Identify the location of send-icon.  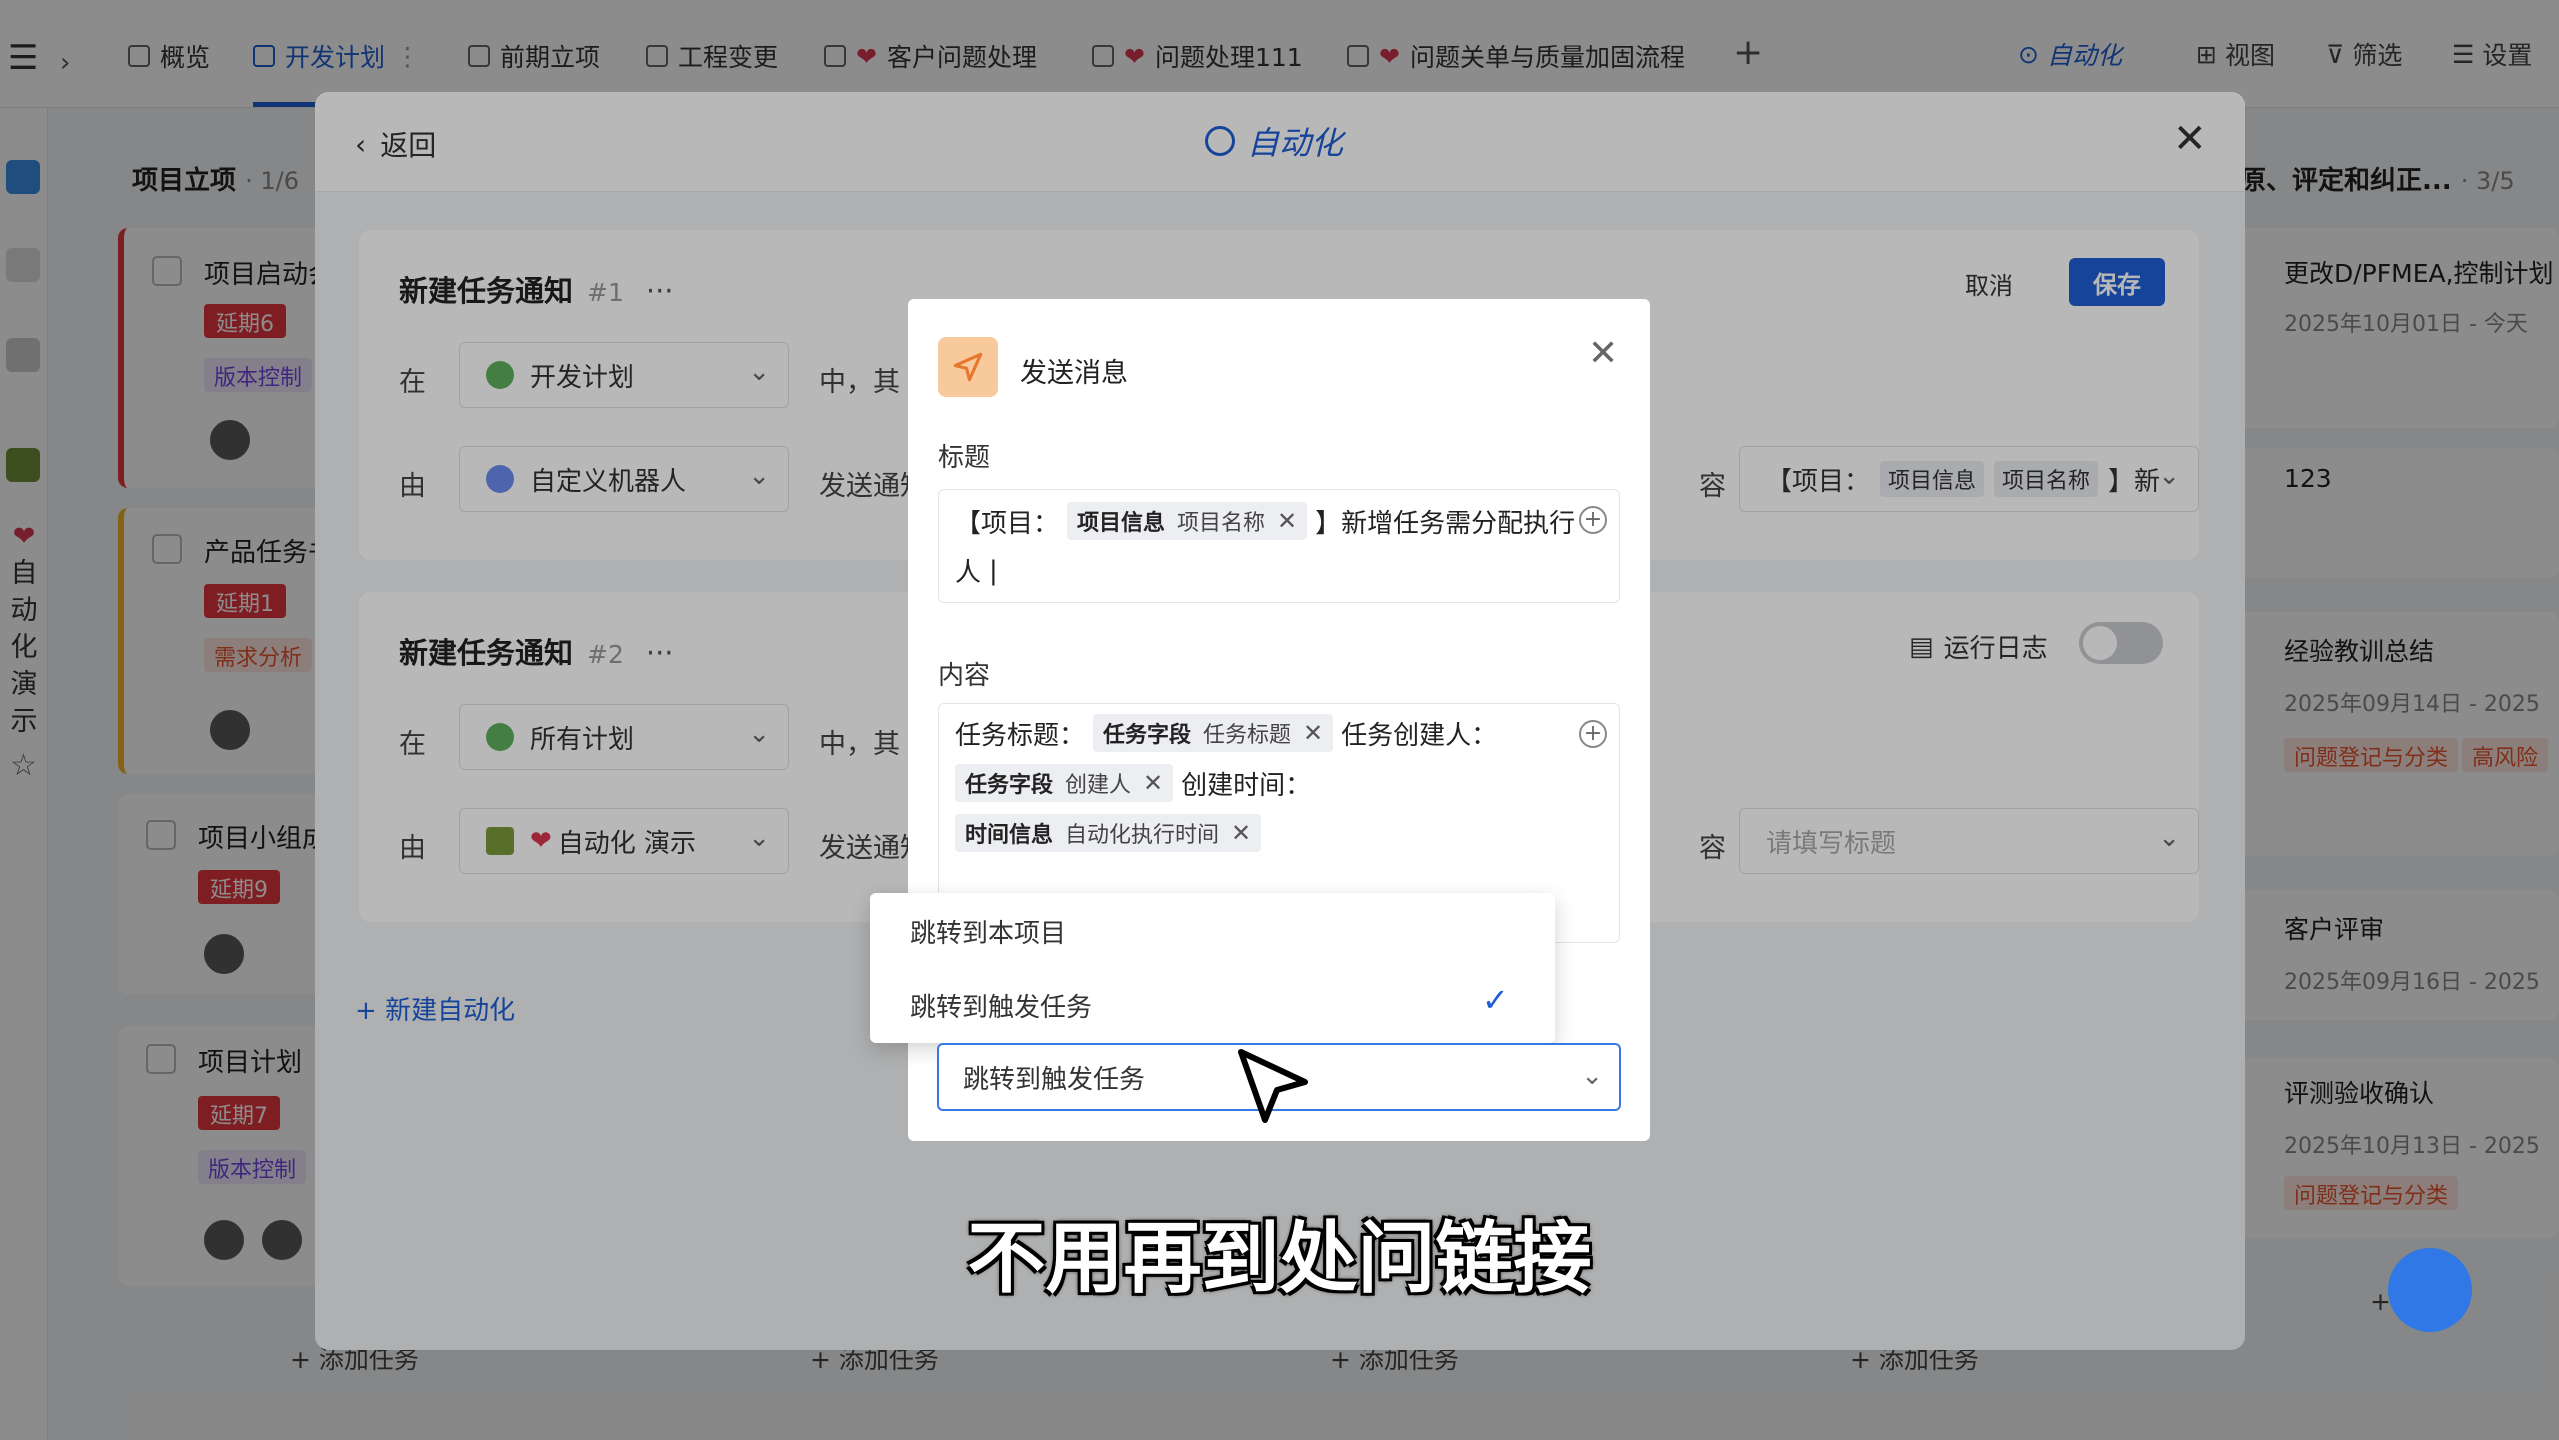
(968, 367).